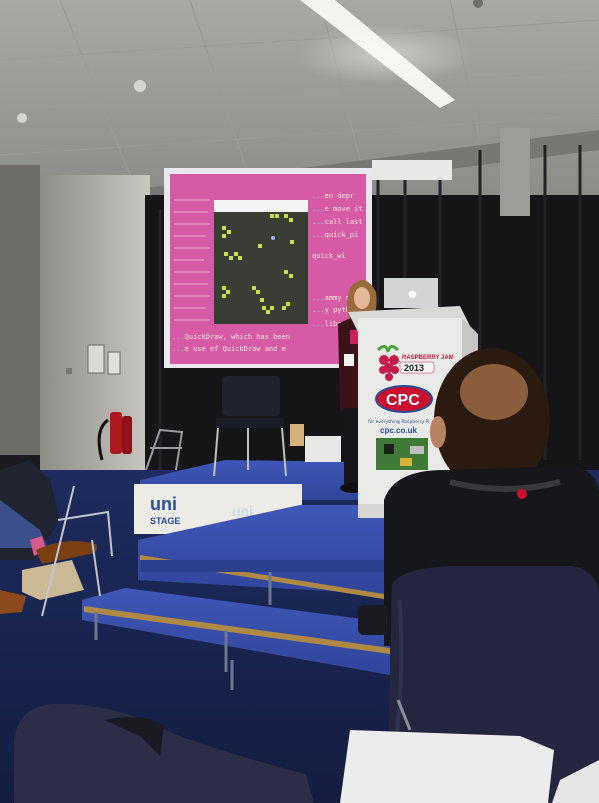 This screenshot has height=803, width=599. I want to click on pi-connector, so click(406, 462).